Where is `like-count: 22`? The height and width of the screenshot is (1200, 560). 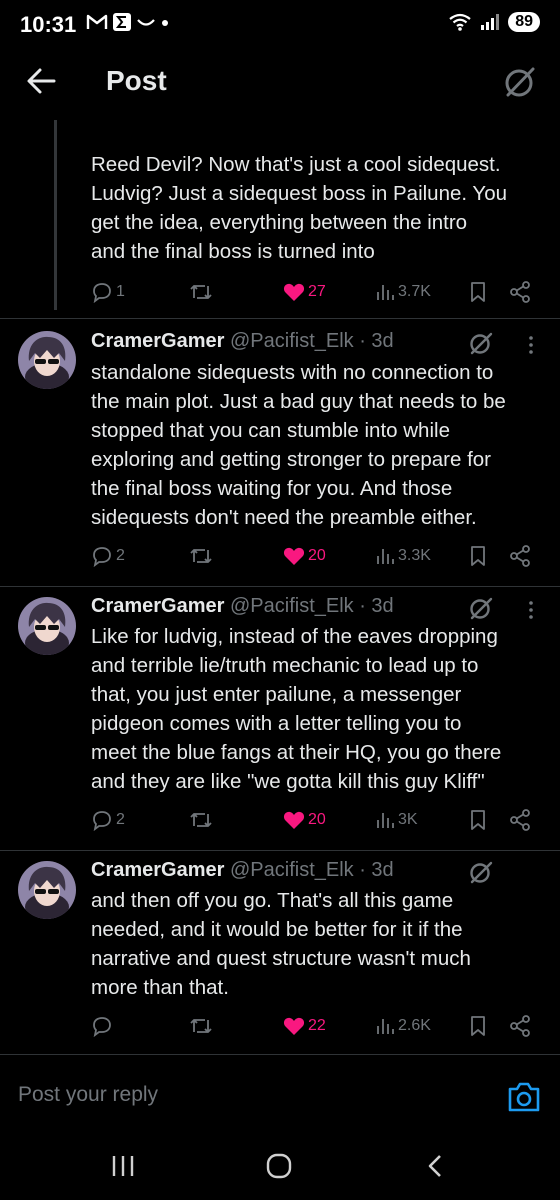
like-count: 22 is located at coordinates (317, 1025).